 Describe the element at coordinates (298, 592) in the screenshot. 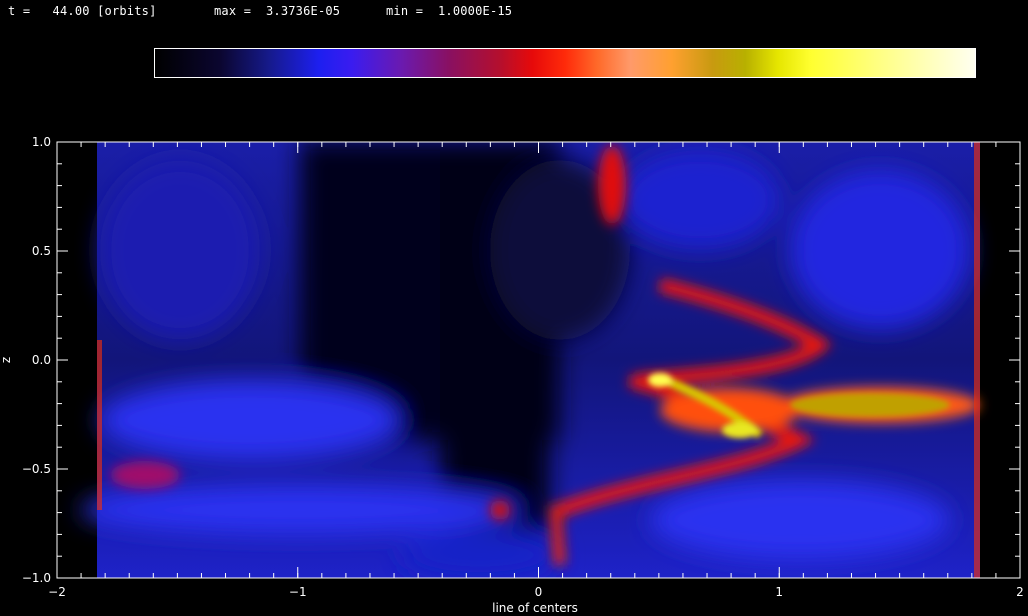

I see `x-tick-label: −1` at that location.